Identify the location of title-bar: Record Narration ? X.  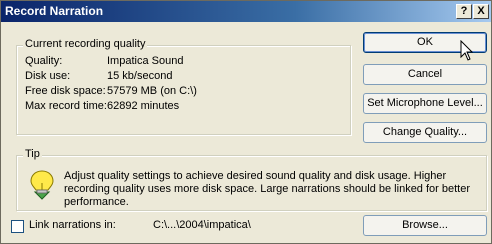
(246, 11).